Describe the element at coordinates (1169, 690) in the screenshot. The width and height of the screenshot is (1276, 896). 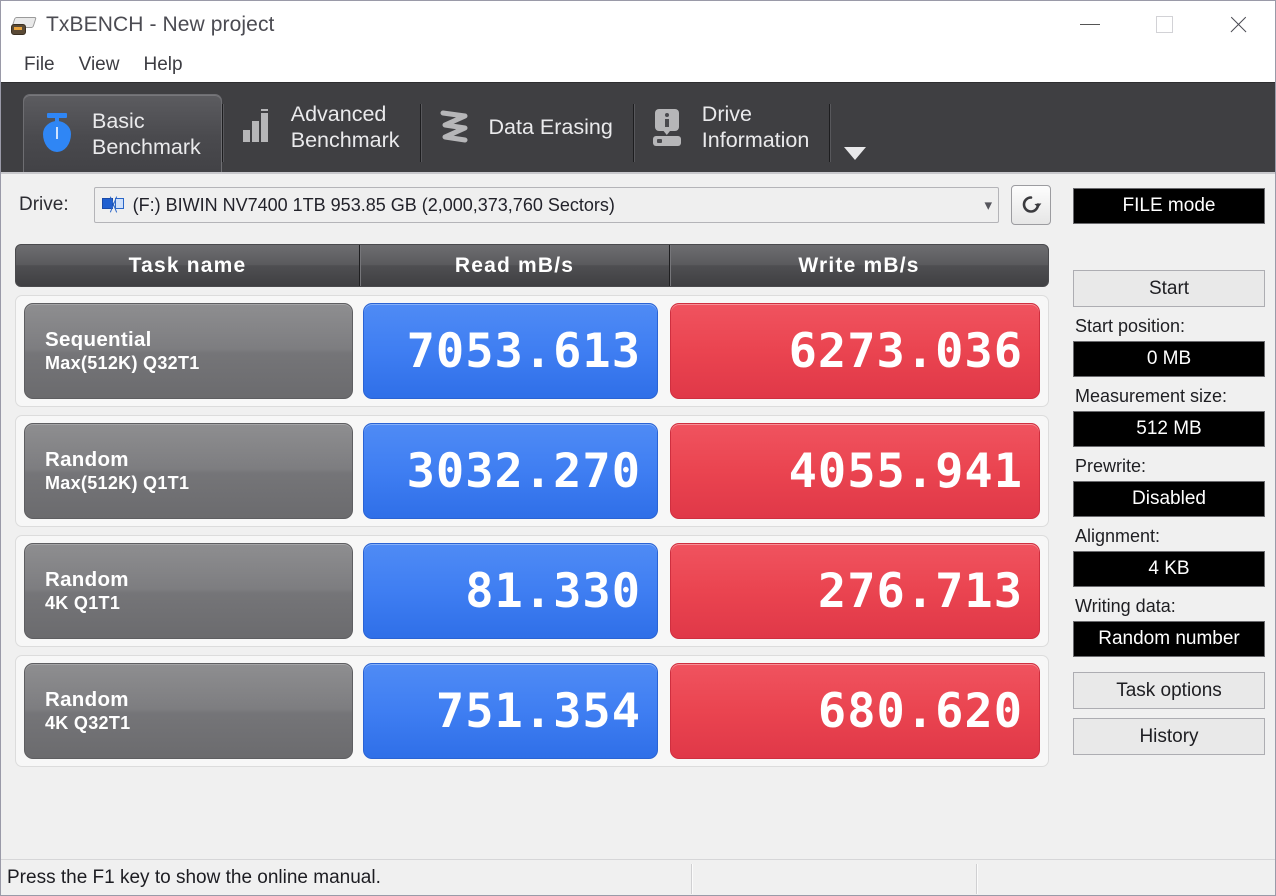
I see `task-options-button: Task options` at that location.